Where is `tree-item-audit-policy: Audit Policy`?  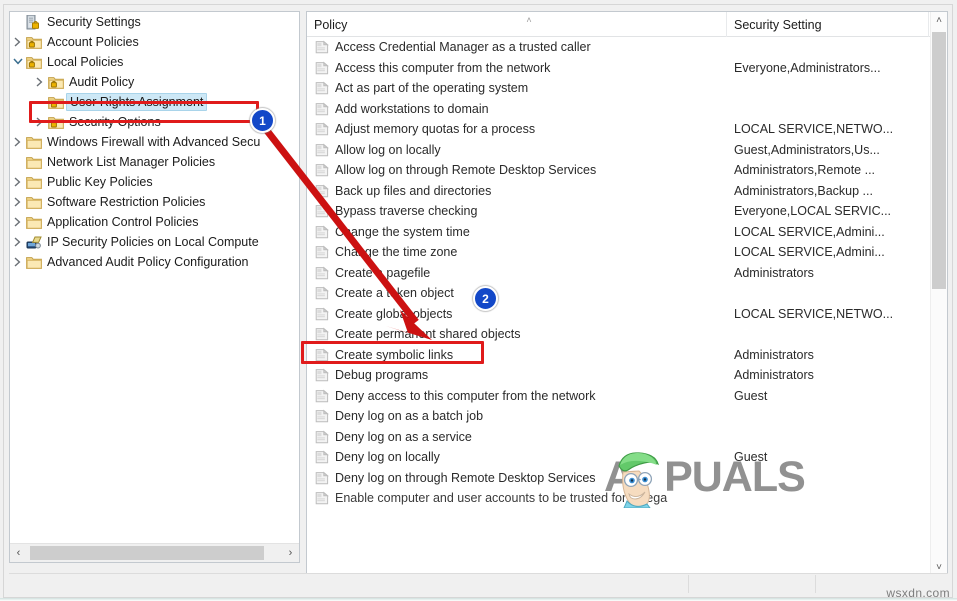
tree-item-audit-policy: Audit Policy is located at coordinates (154, 82).